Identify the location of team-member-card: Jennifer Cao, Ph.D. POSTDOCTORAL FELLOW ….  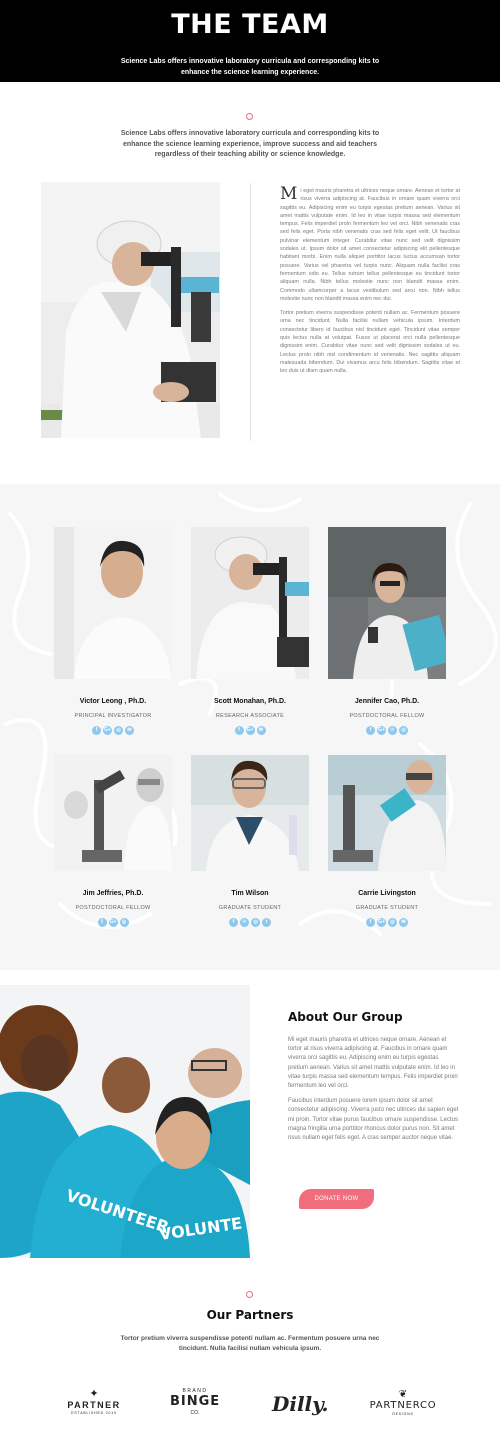
(387, 631).